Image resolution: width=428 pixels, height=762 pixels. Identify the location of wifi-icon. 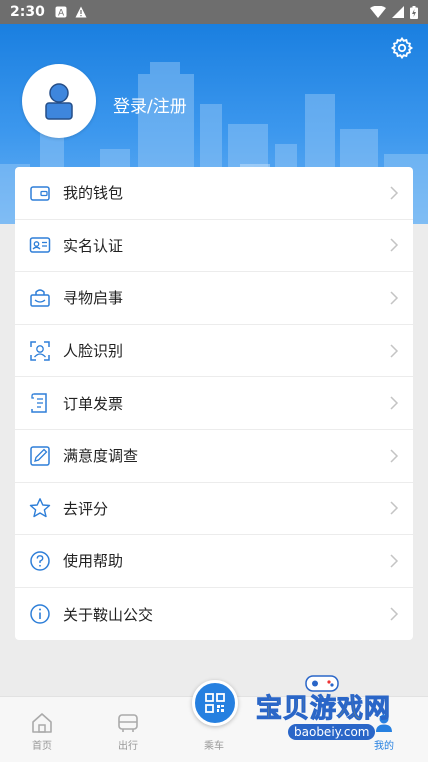
(378, 12).